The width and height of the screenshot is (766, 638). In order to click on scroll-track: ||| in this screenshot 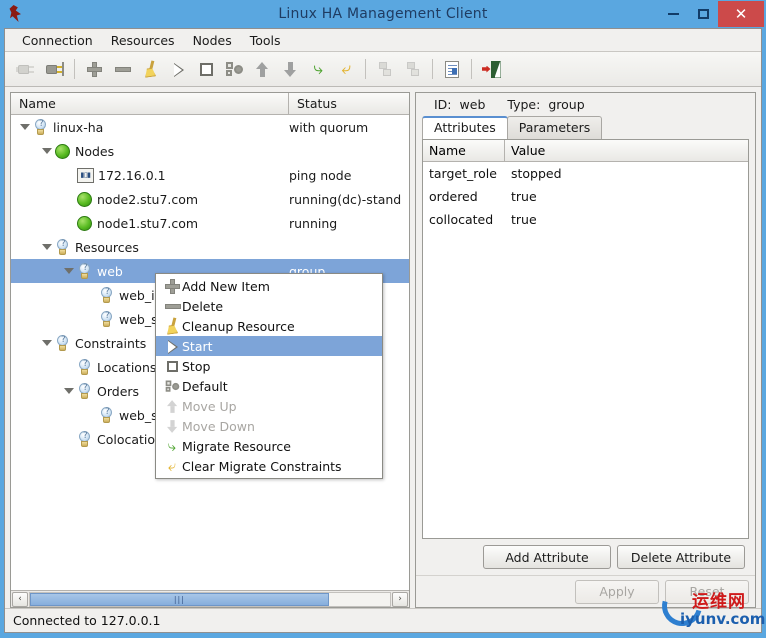, I will do `click(210, 599)`.